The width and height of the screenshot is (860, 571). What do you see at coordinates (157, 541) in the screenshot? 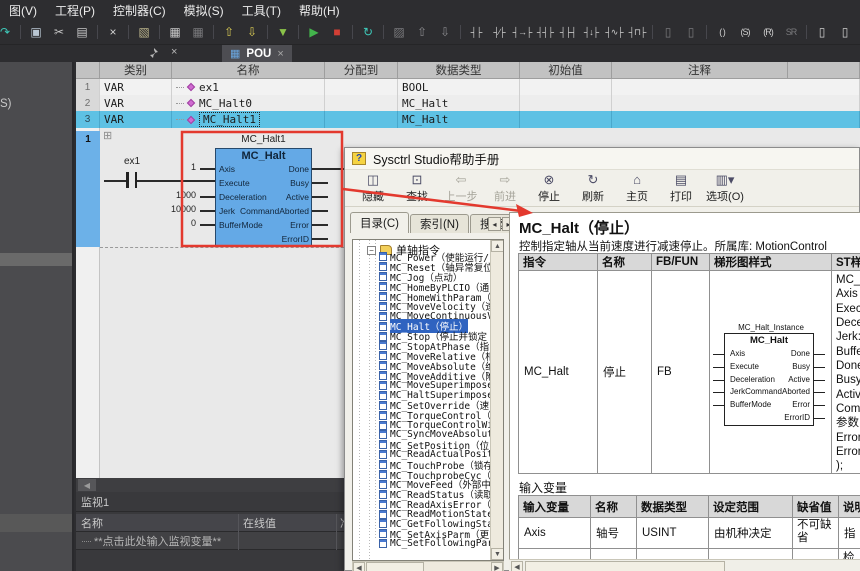
I see `watch-placeholder: **点击此处输入监视变量**` at bounding box center [157, 541].